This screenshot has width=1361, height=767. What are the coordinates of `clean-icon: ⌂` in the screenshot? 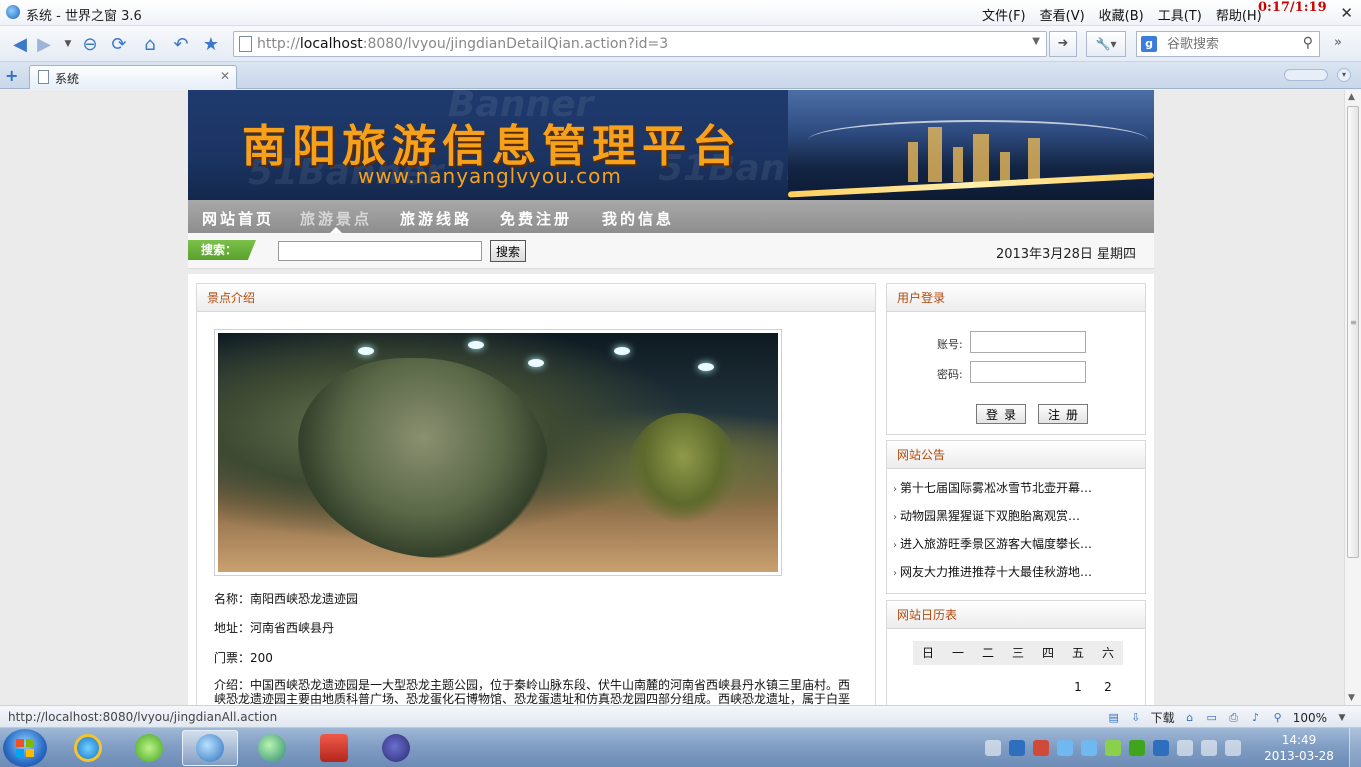 It's located at (1190, 718).